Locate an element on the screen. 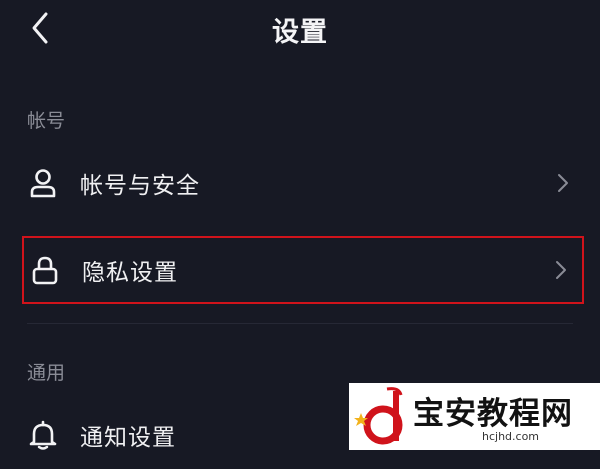 Image resolution: width=600 pixels, height=469 pixels. bell-icon is located at coordinates (43, 435).